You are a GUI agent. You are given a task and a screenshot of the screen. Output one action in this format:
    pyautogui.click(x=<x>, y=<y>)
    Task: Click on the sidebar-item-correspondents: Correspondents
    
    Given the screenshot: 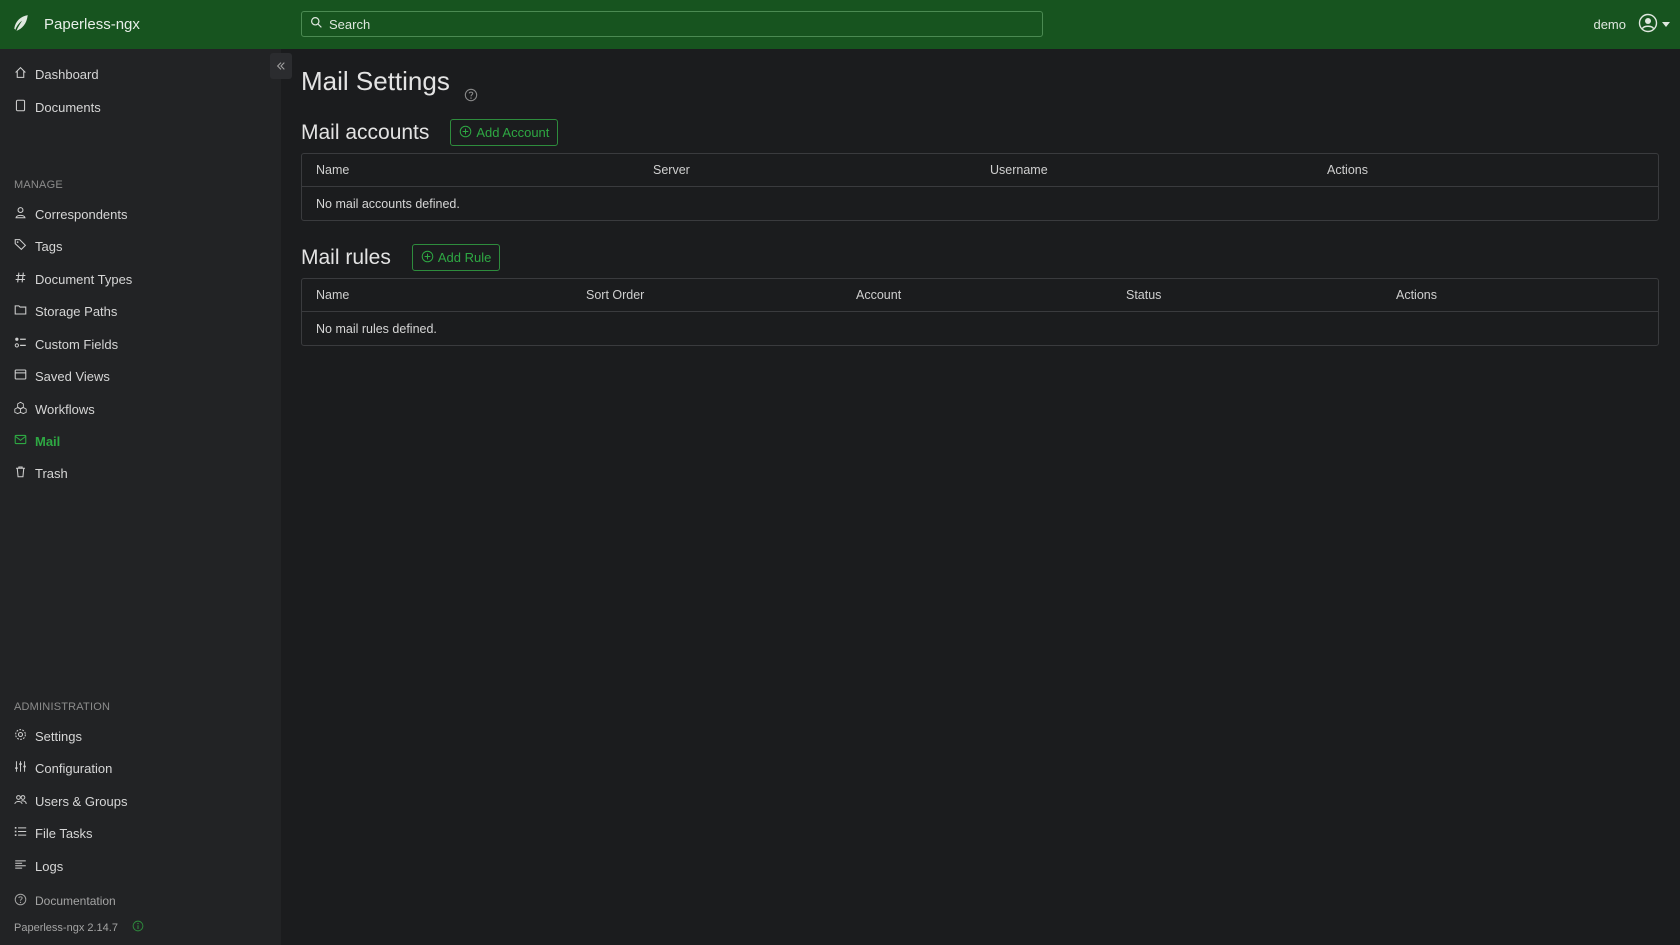 What is the action you would take?
    pyautogui.click(x=71, y=214)
    